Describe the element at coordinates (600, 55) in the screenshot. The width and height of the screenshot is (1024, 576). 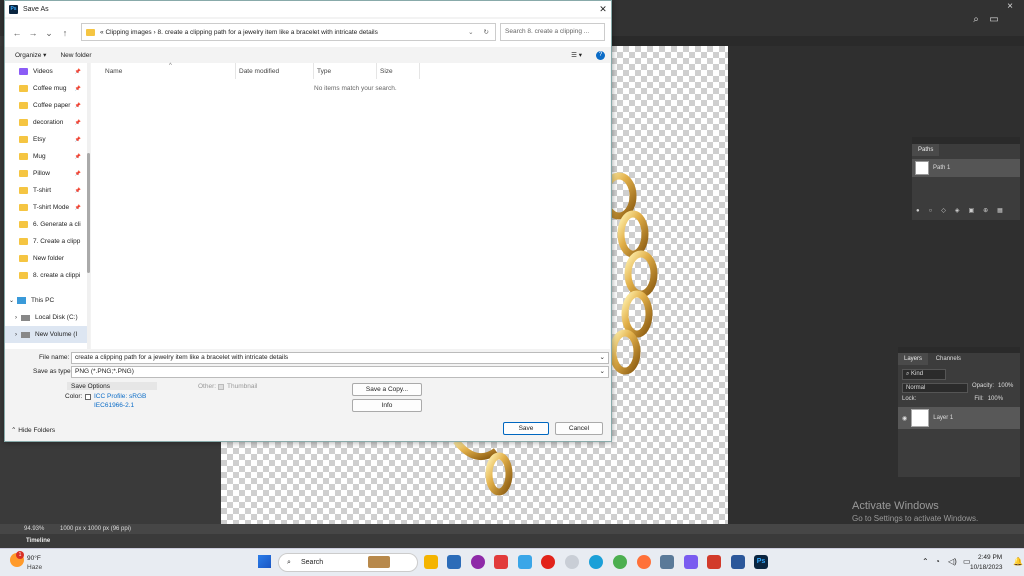
I see `help-icon: ?` at that location.